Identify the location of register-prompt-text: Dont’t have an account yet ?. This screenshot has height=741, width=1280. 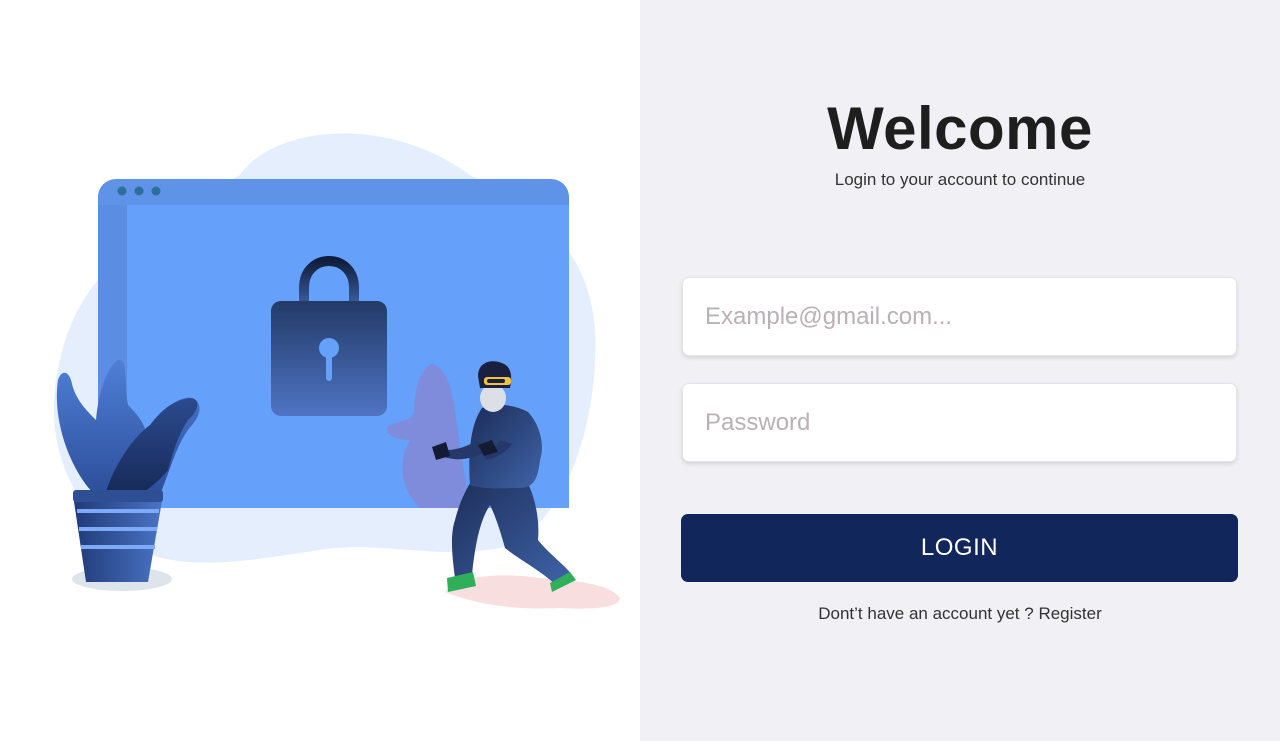
(928, 613).